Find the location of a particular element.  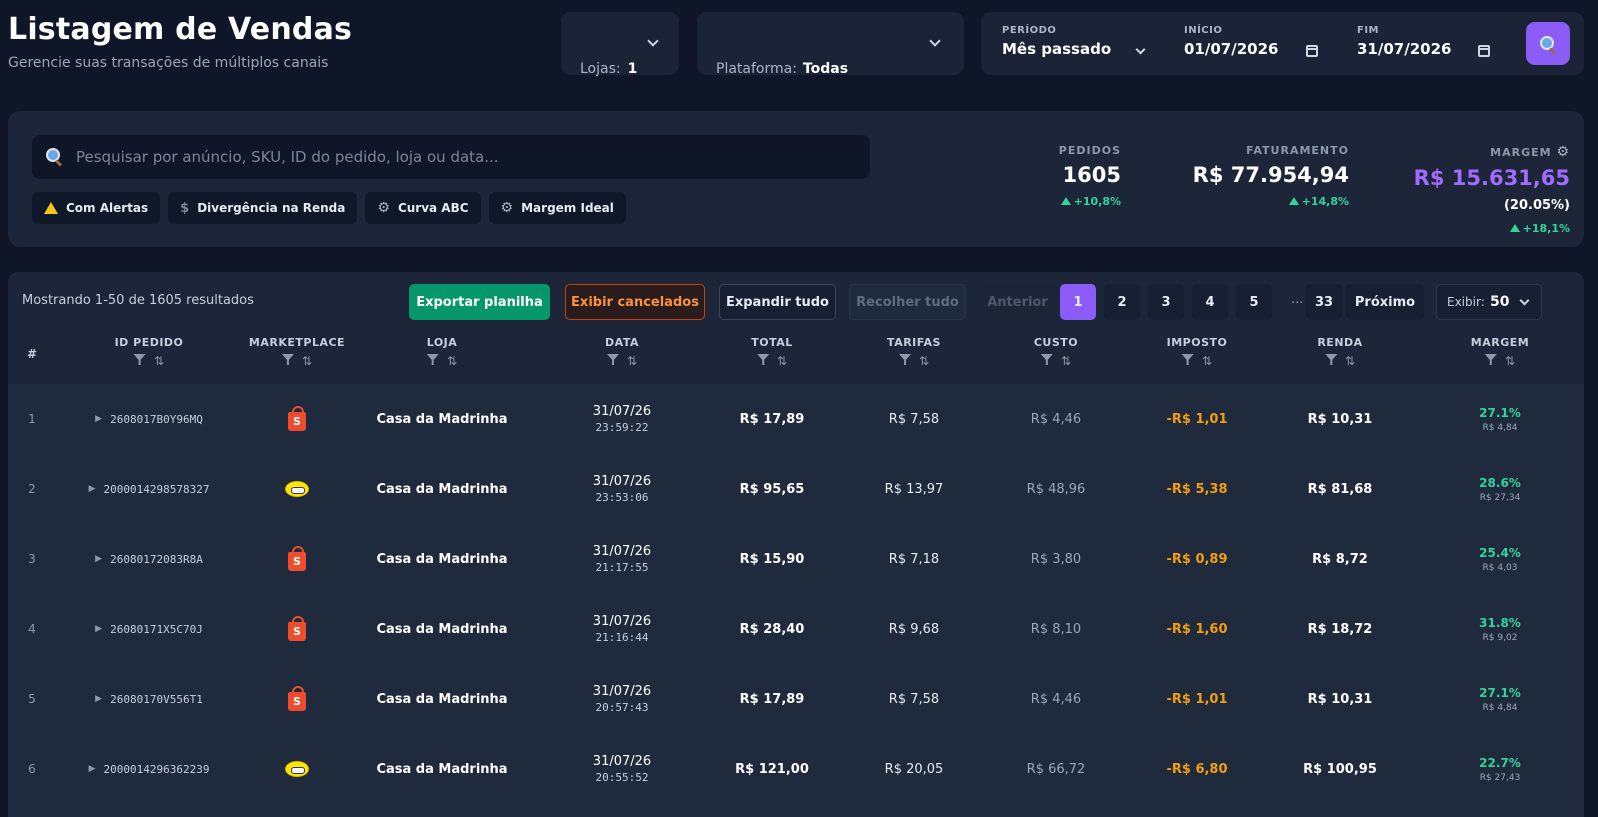

chip-com-alertas: Com Alertas is located at coordinates (96, 208).